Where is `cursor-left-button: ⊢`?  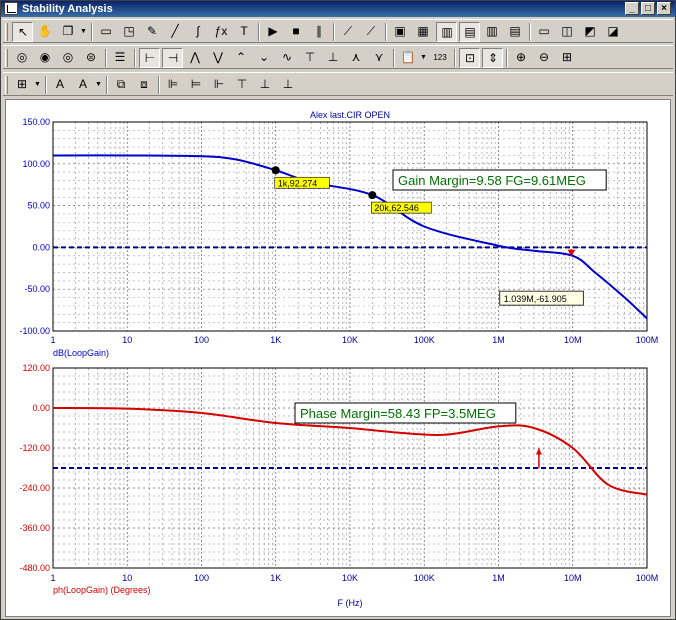 cursor-left-button: ⊢ is located at coordinates (149, 58).